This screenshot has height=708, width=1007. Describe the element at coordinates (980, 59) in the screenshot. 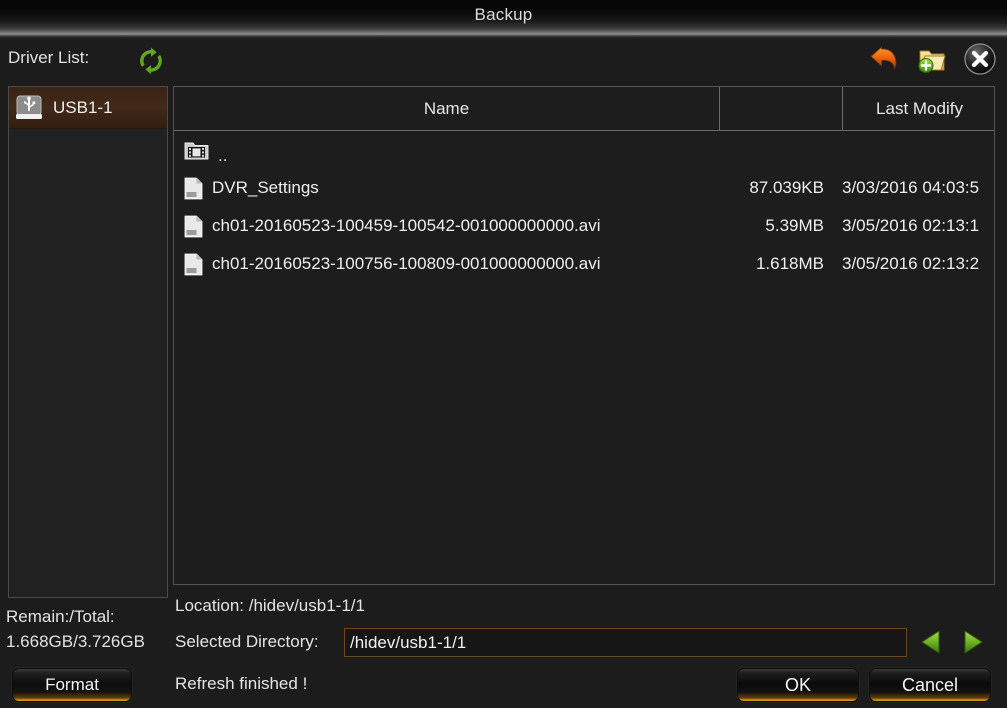

I see `close-icon` at that location.